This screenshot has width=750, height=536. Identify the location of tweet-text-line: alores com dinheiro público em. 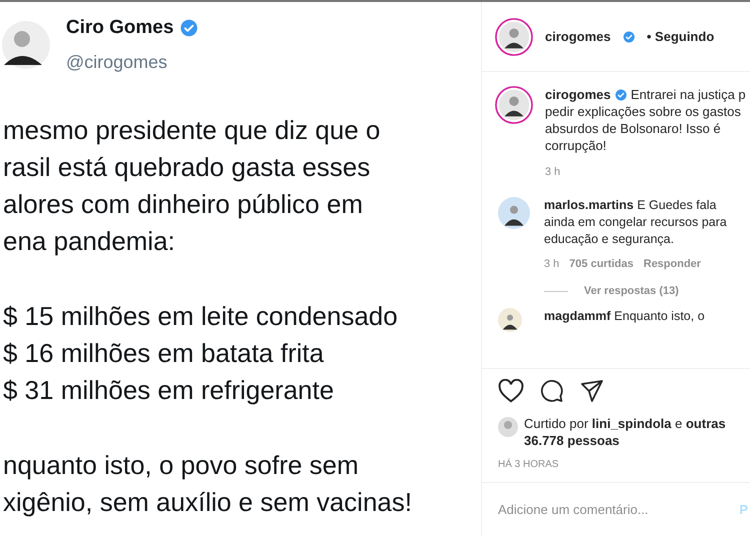
(183, 204).